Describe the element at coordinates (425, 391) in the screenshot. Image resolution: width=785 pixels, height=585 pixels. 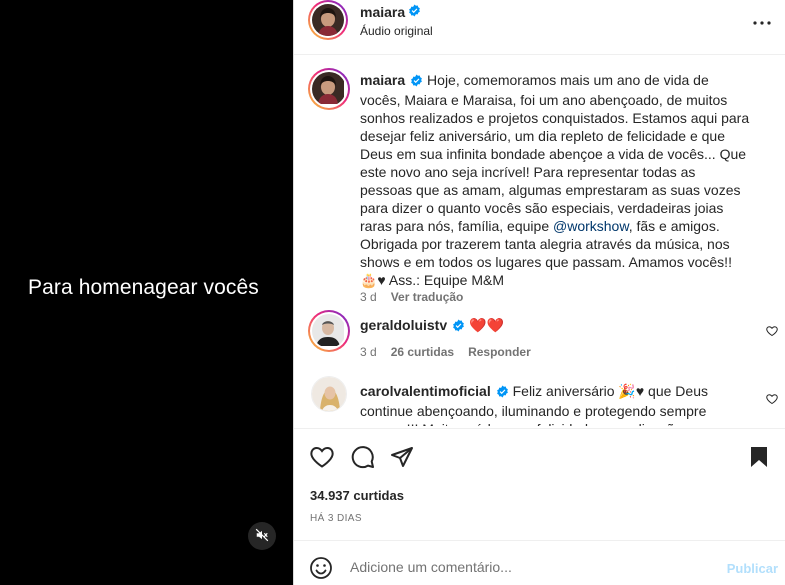
I see `comment-username: carolvalentimoficial` at that location.